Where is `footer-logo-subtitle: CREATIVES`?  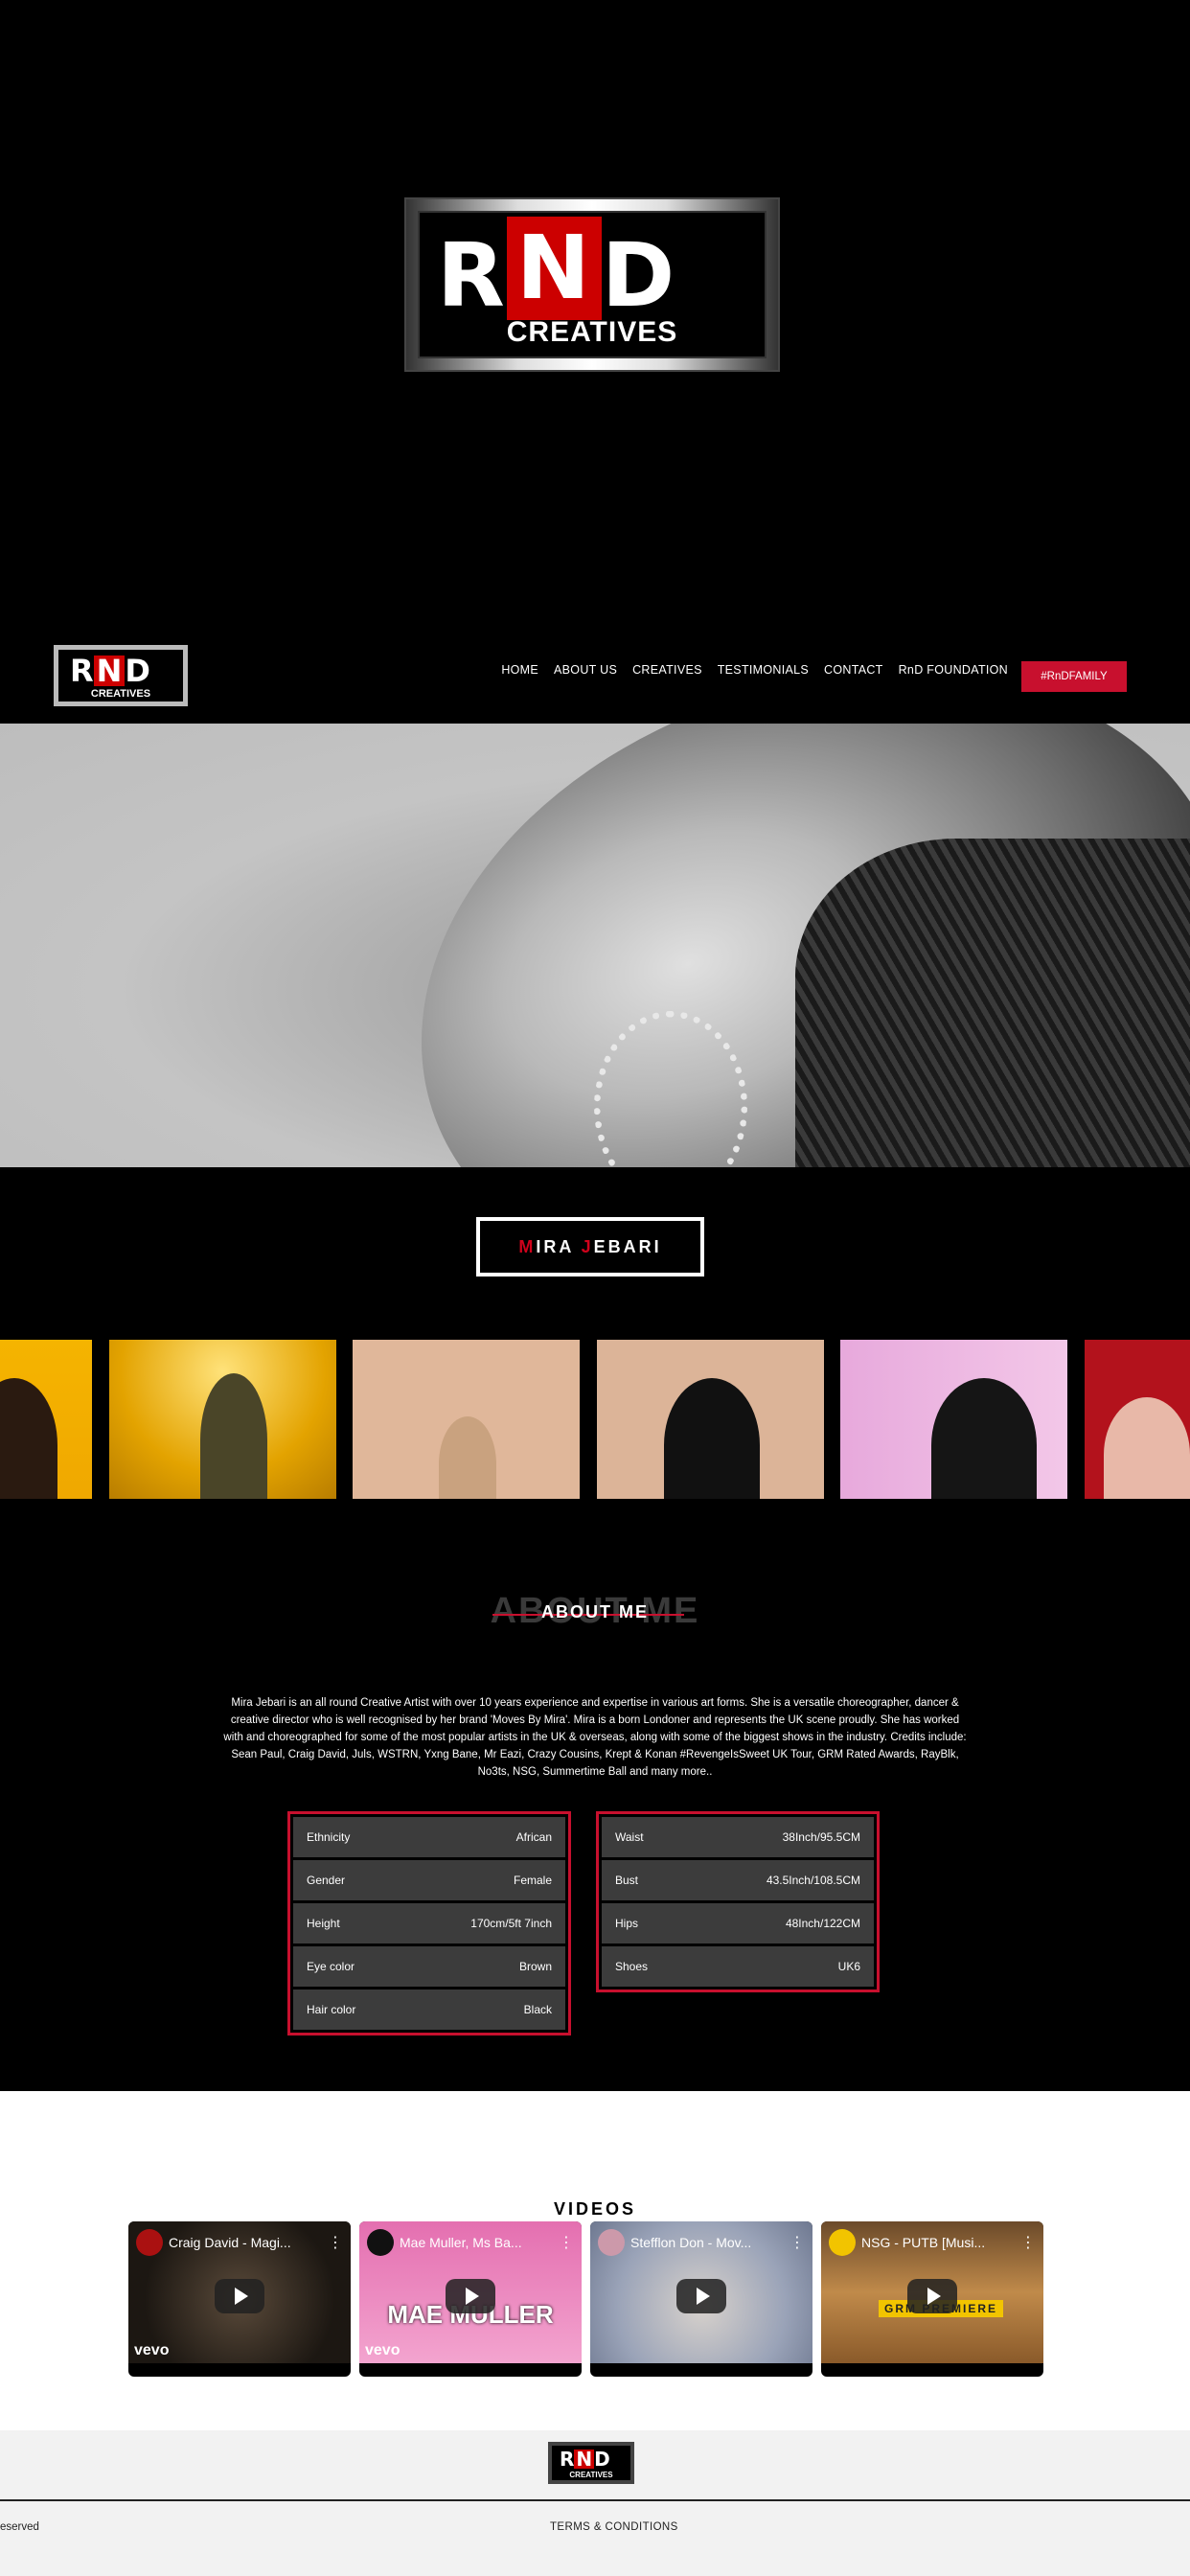 footer-logo-subtitle: CREATIVES is located at coordinates (591, 2475).